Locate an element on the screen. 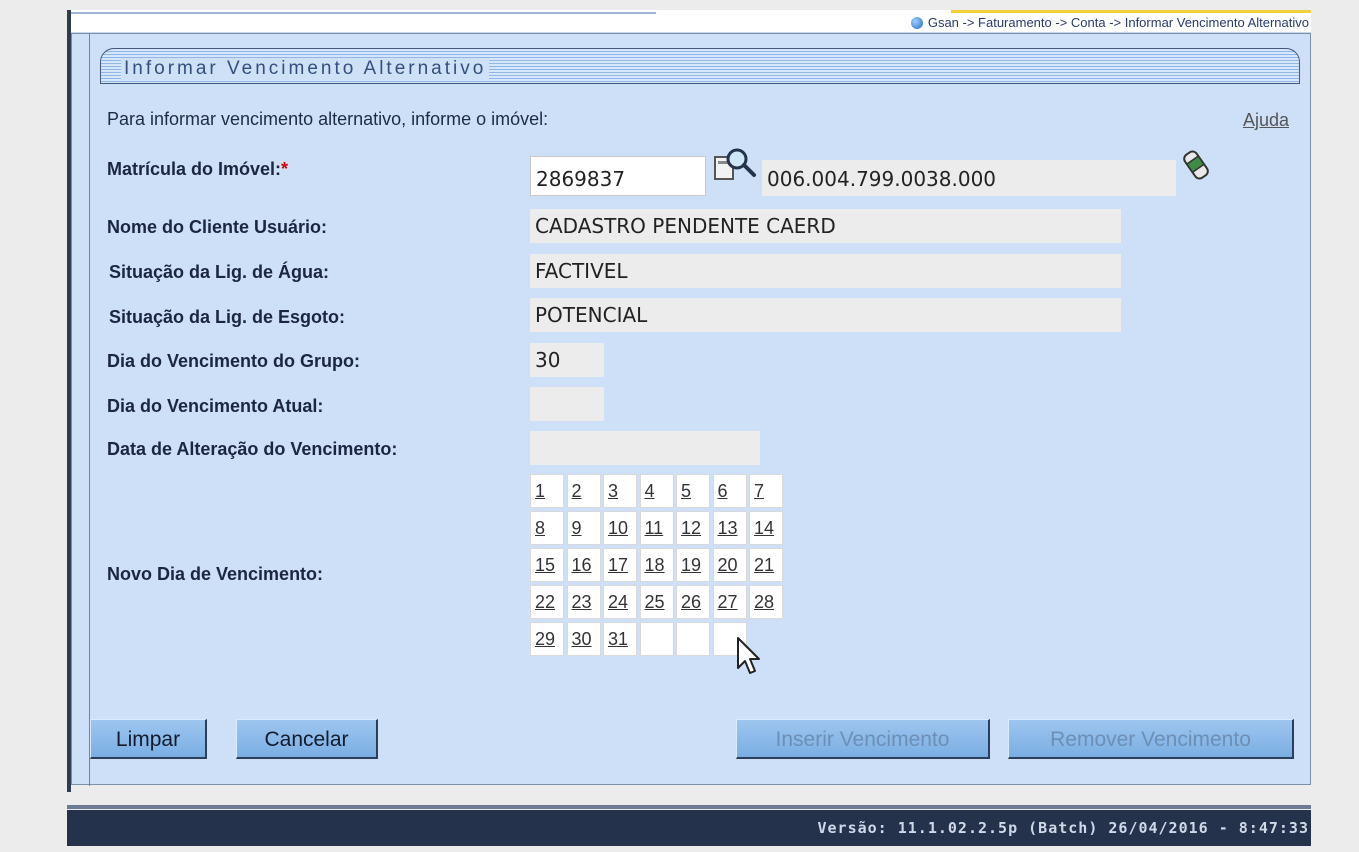 Image resolution: width=1359 pixels, height=852 pixels. day-link-15: 15 is located at coordinates (547, 565).